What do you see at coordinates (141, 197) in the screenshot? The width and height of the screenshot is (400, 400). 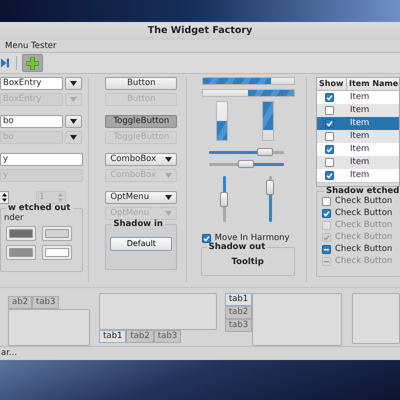 I see `option-menu: OptMenu` at bounding box center [141, 197].